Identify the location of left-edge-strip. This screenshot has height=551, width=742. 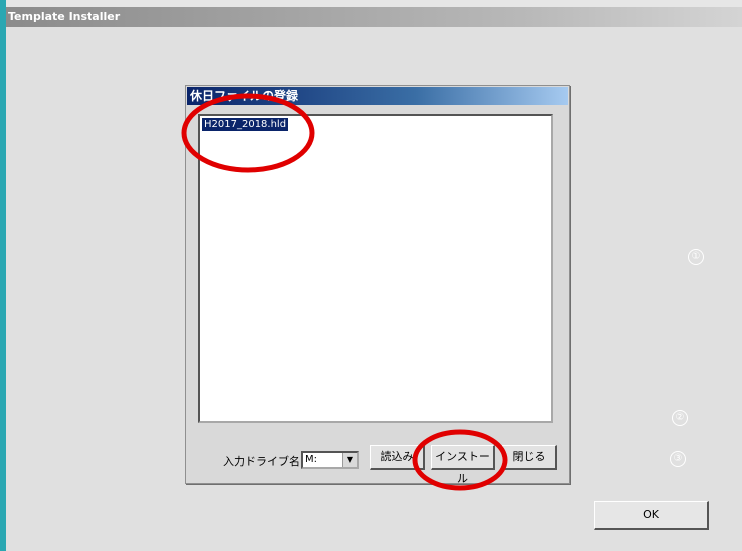
(3, 275).